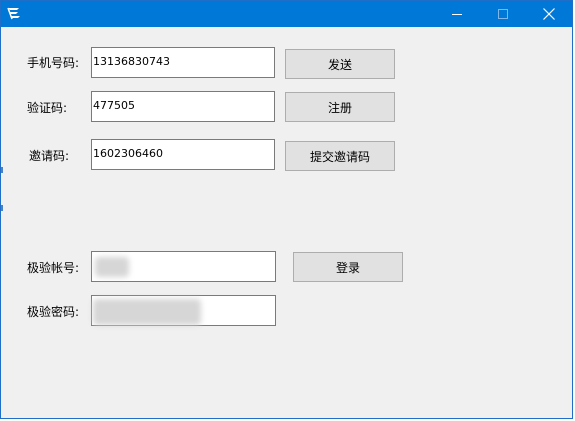  What do you see at coordinates (340, 107) in the screenshot?
I see `register-button: 注册` at bounding box center [340, 107].